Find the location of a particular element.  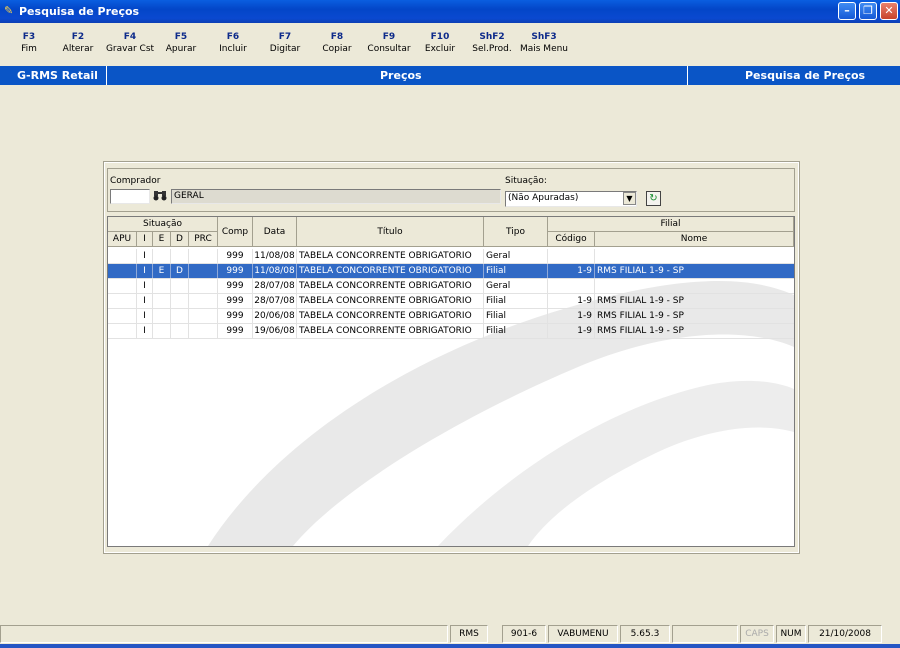

fkey-consultar: F9 Consultar is located at coordinates (389, 43).